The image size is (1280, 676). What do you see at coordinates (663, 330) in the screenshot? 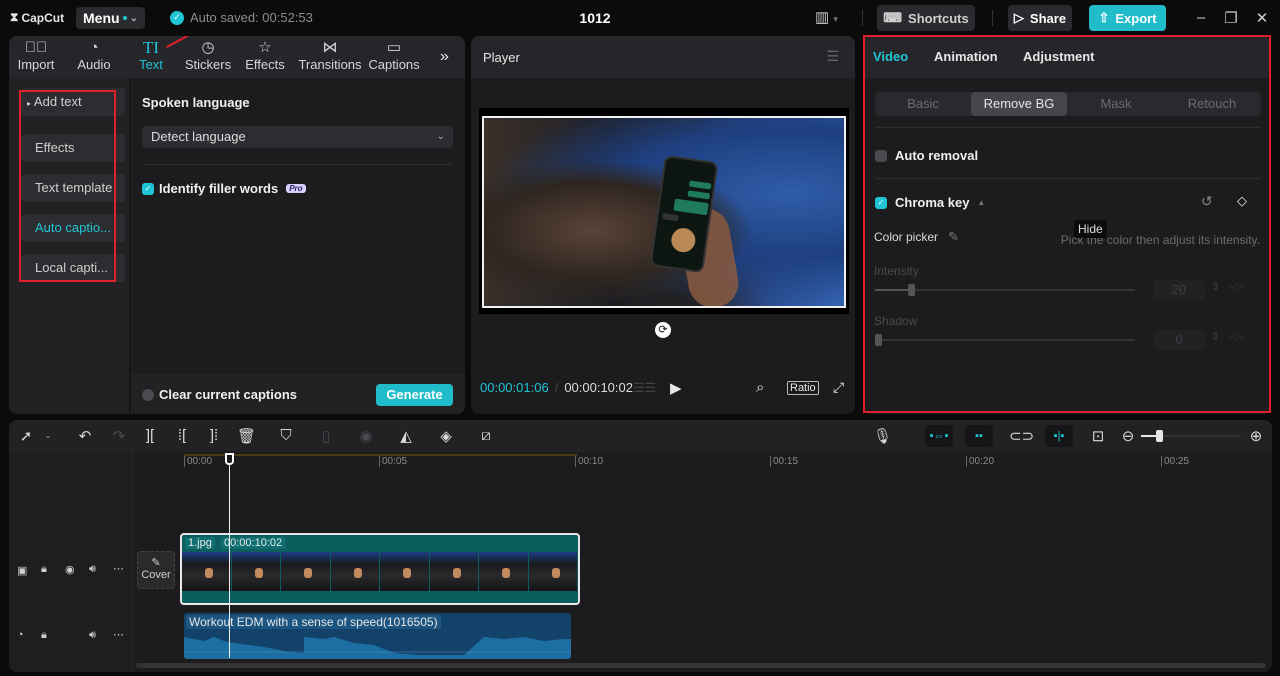
I see `rotate-icon: ⟳` at bounding box center [663, 330].